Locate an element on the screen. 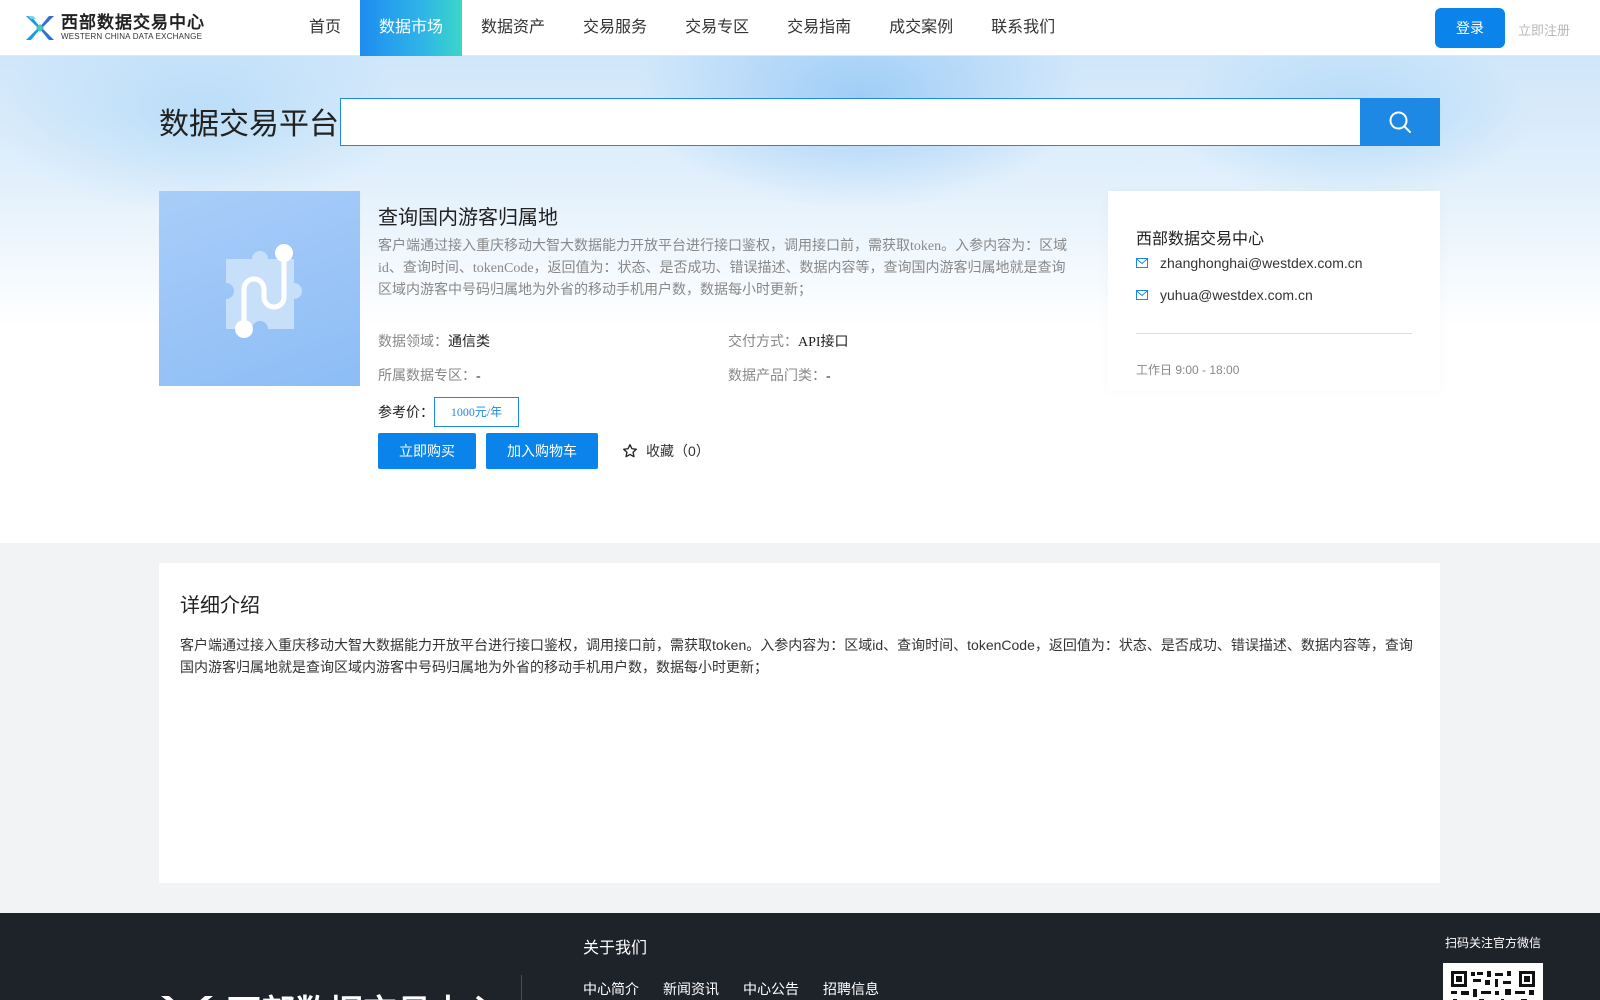  add-to-cart-button: 加入购物车 is located at coordinates (542, 451).